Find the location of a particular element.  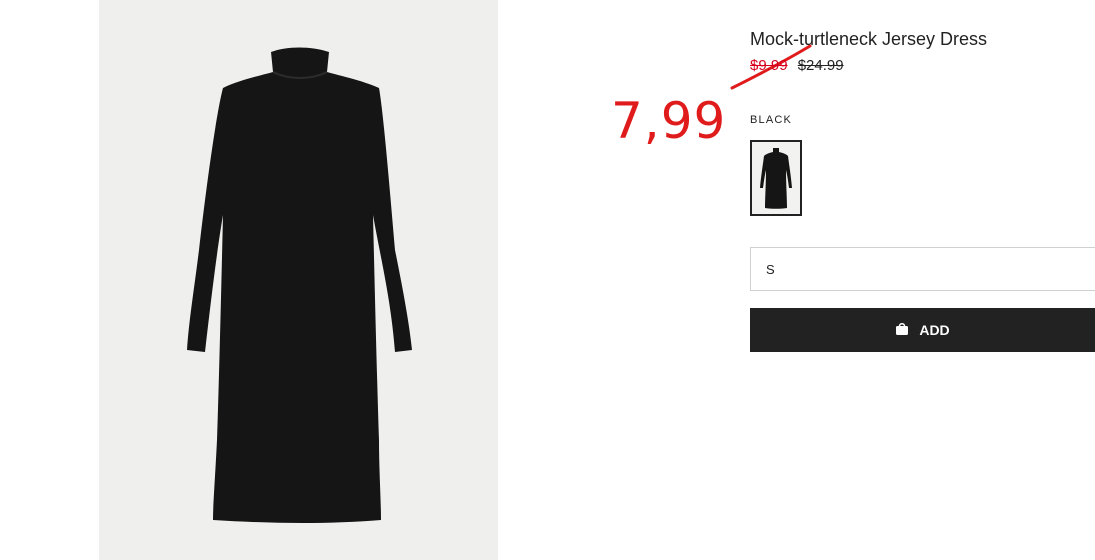

swatch-dress-thumbnail is located at coordinates (776, 178).